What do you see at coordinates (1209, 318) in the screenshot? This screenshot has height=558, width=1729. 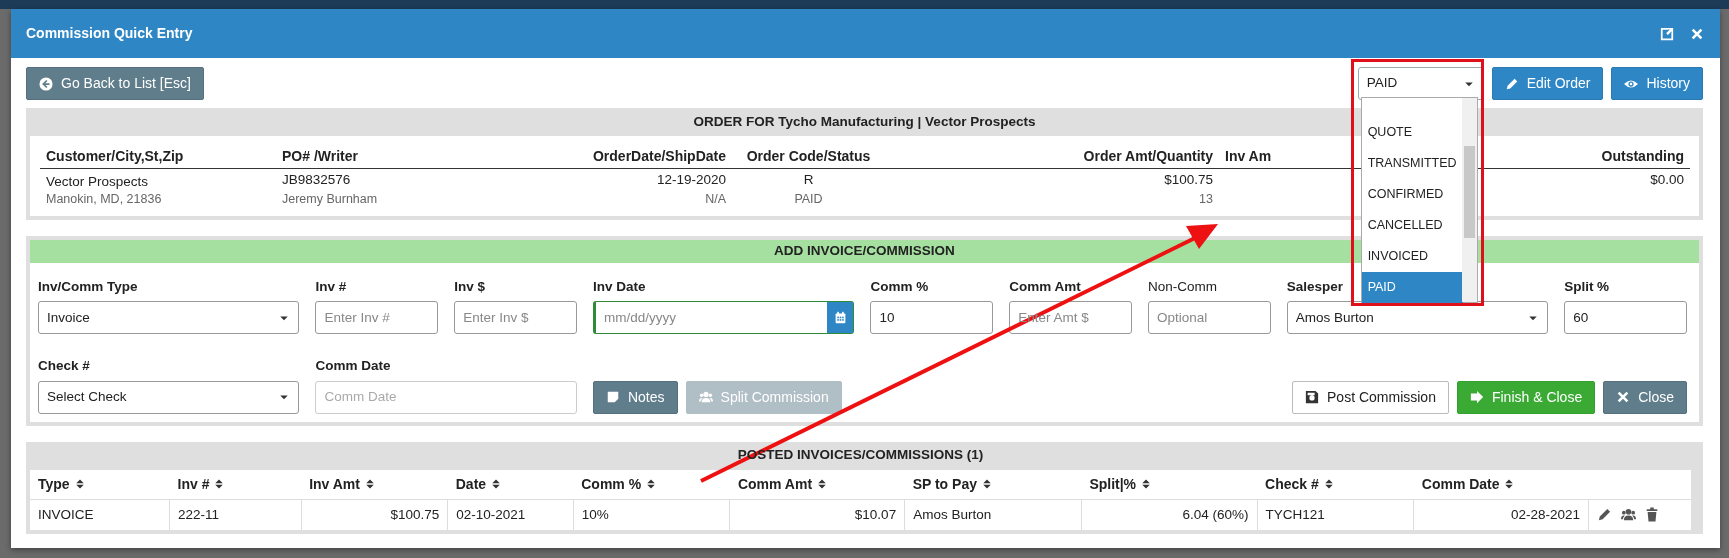 I see `input-field: Optional` at bounding box center [1209, 318].